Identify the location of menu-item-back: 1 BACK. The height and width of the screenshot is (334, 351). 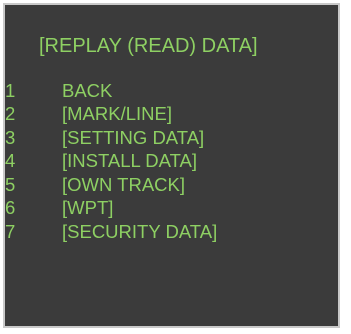
(111, 91).